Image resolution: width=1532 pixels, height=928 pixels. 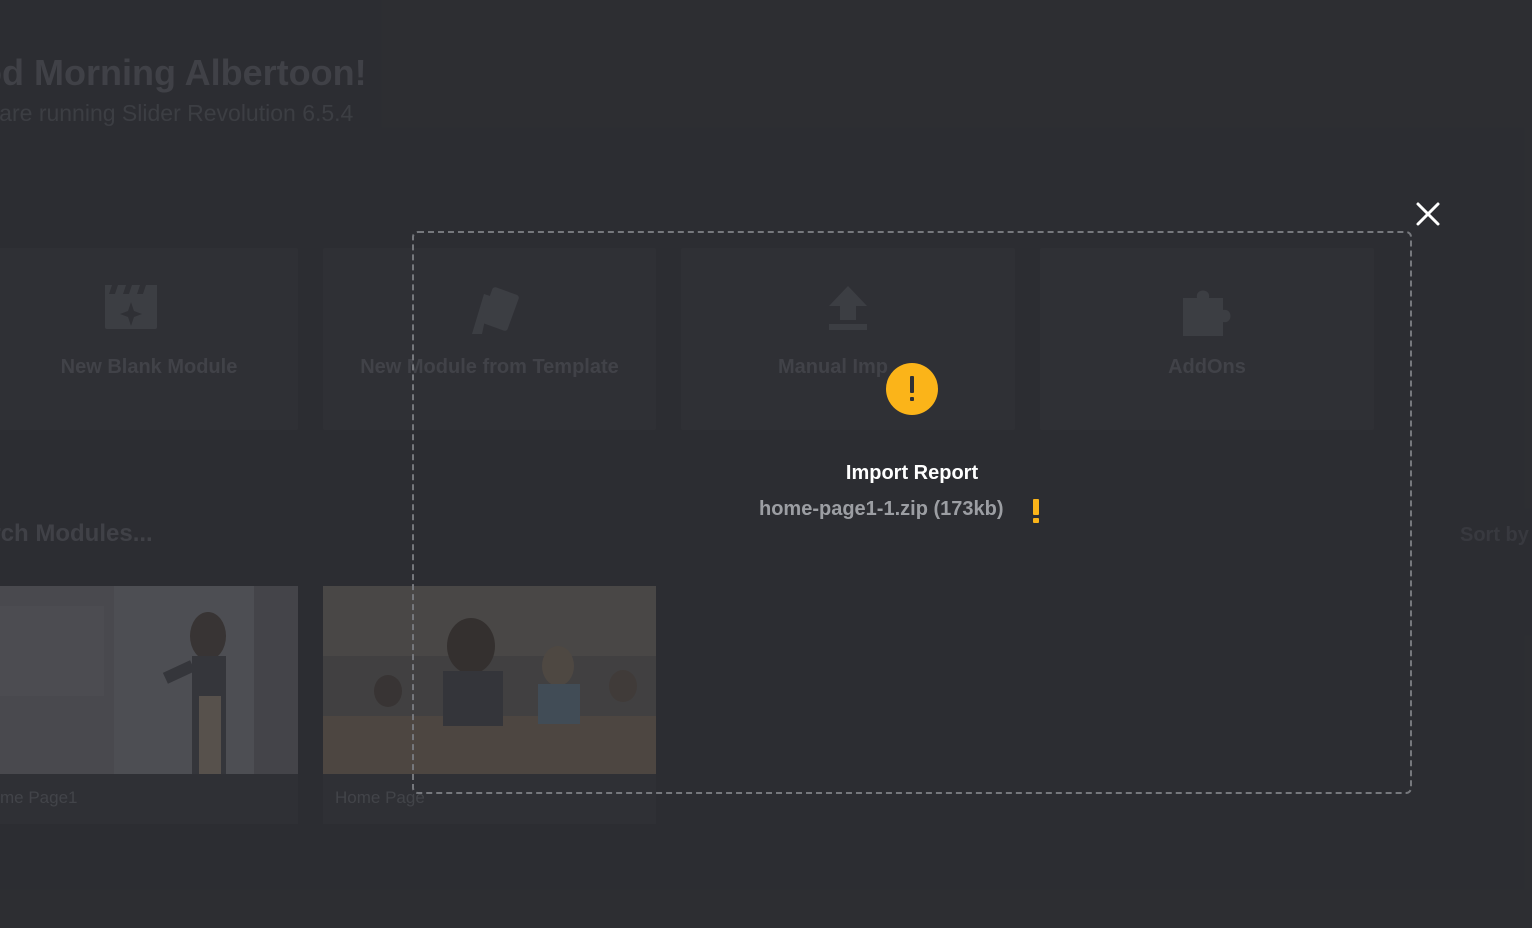 What do you see at coordinates (881, 509) in the screenshot?
I see `import-file-name: home-page1-1.zip (173kb)` at bounding box center [881, 509].